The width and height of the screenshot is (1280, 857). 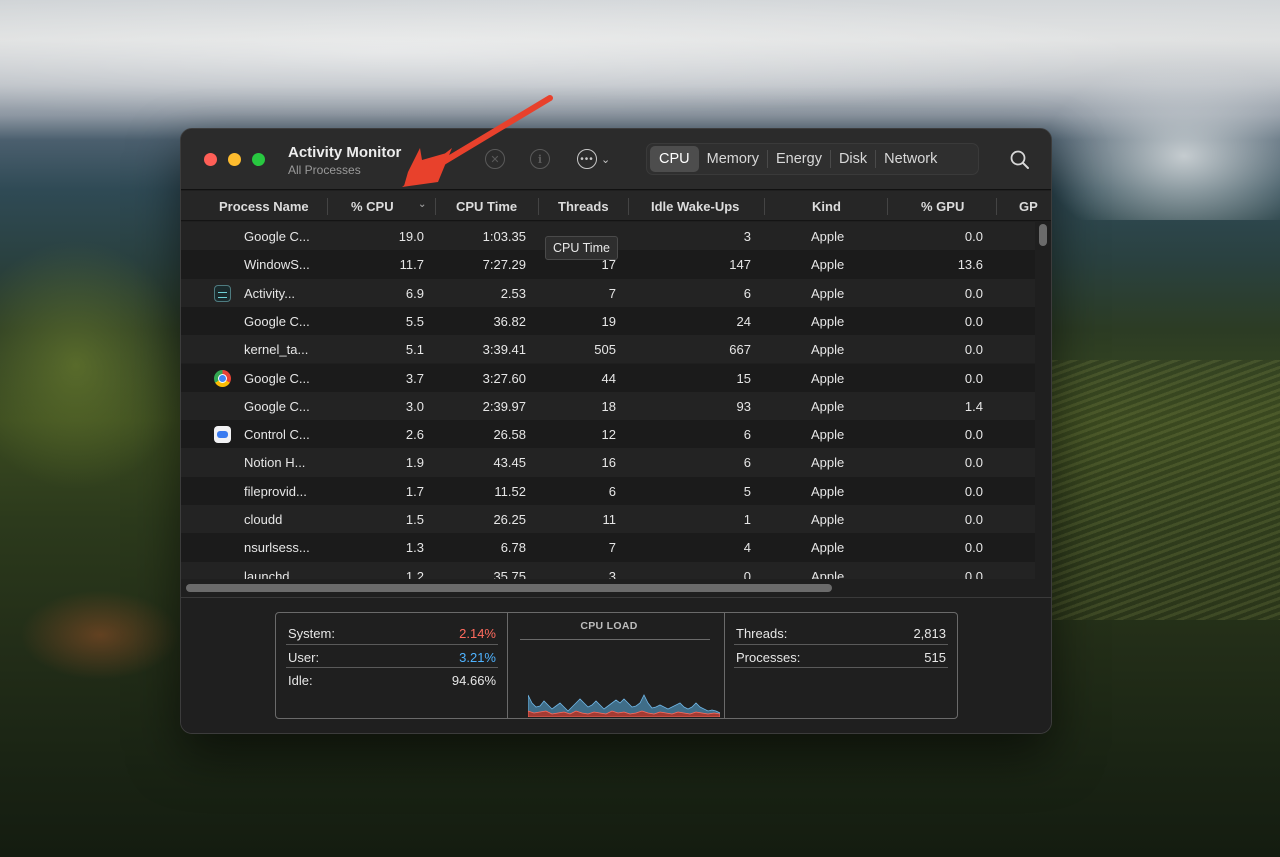 What do you see at coordinates (509, 588) in the screenshot?
I see `horizontal-scrollbar` at bounding box center [509, 588].